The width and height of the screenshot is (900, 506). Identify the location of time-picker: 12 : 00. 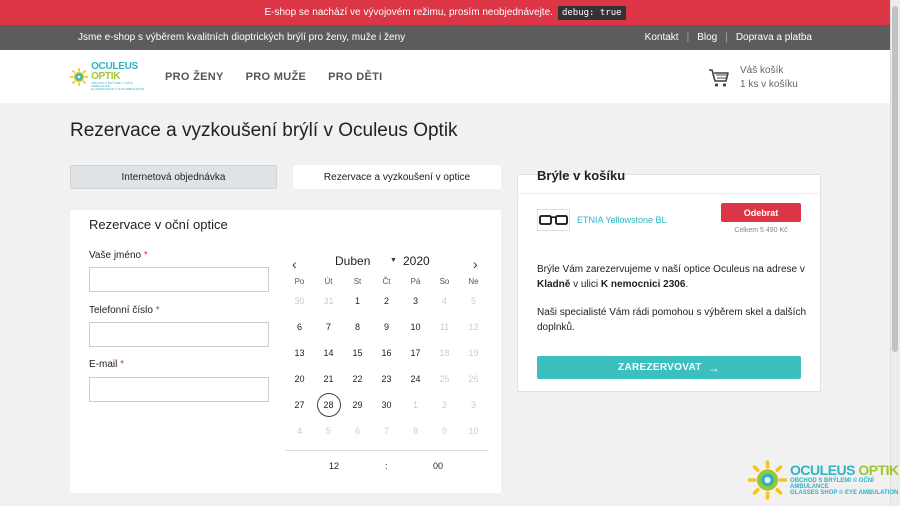
(387, 463).